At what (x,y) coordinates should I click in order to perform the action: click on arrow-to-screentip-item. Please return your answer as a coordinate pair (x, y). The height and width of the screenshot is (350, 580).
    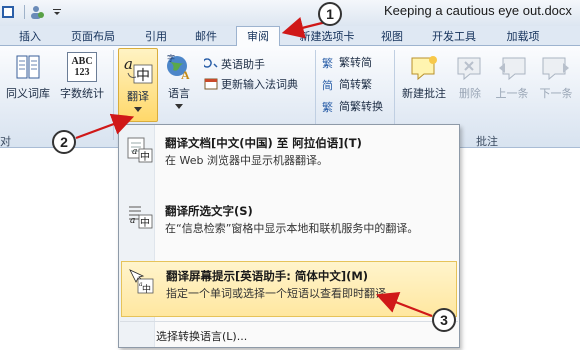
    Looking at the image, I should click on (404, 305).